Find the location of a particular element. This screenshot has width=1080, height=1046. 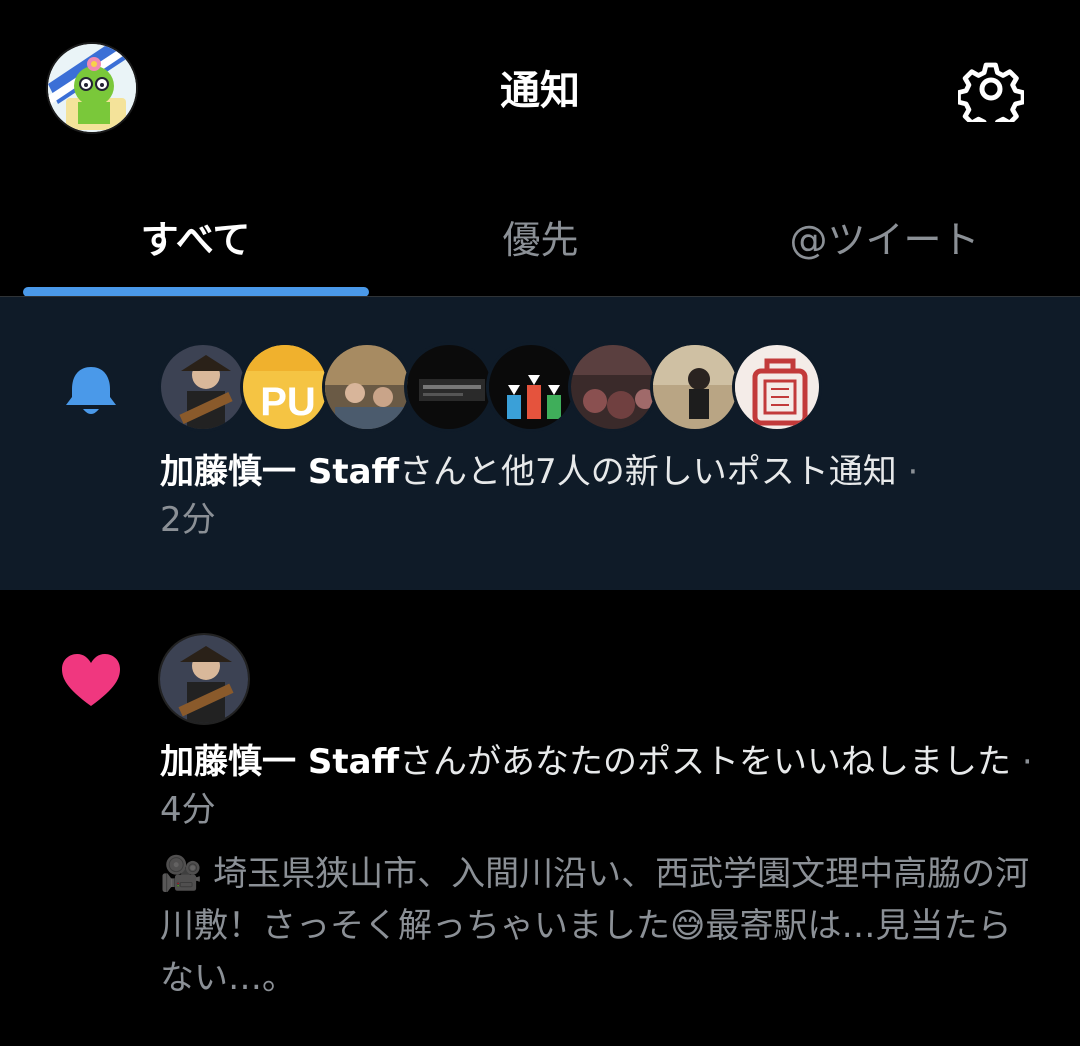

tab-all: すべて is located at coordinates (195, 236).